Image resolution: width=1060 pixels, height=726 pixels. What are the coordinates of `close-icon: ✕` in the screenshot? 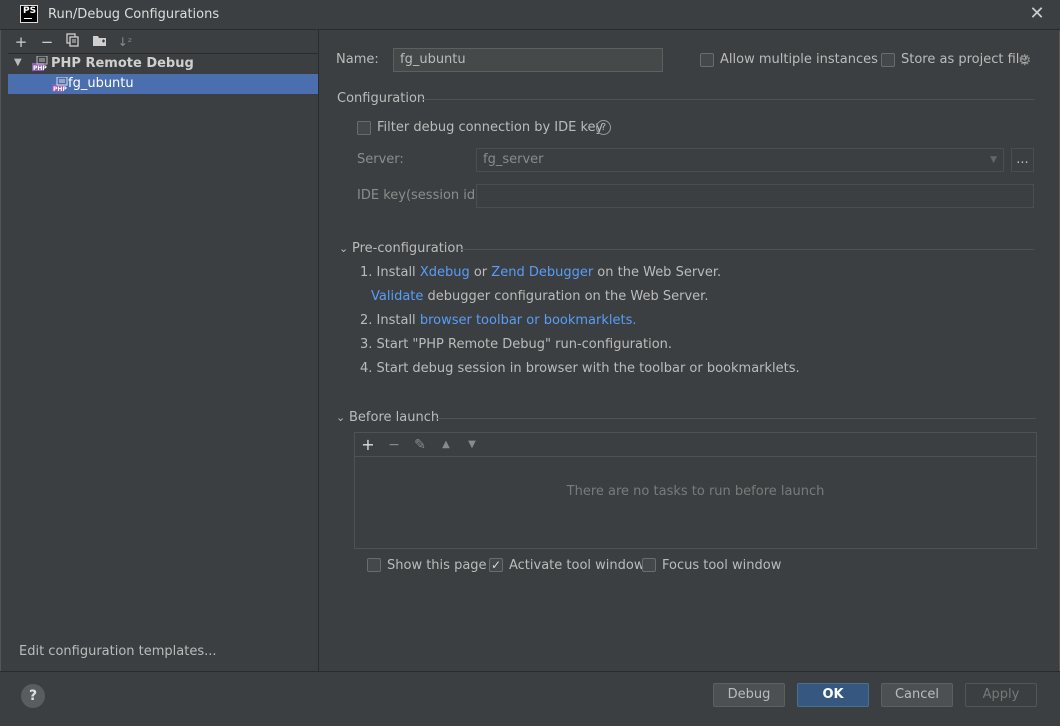 It's located at (1037, 14).